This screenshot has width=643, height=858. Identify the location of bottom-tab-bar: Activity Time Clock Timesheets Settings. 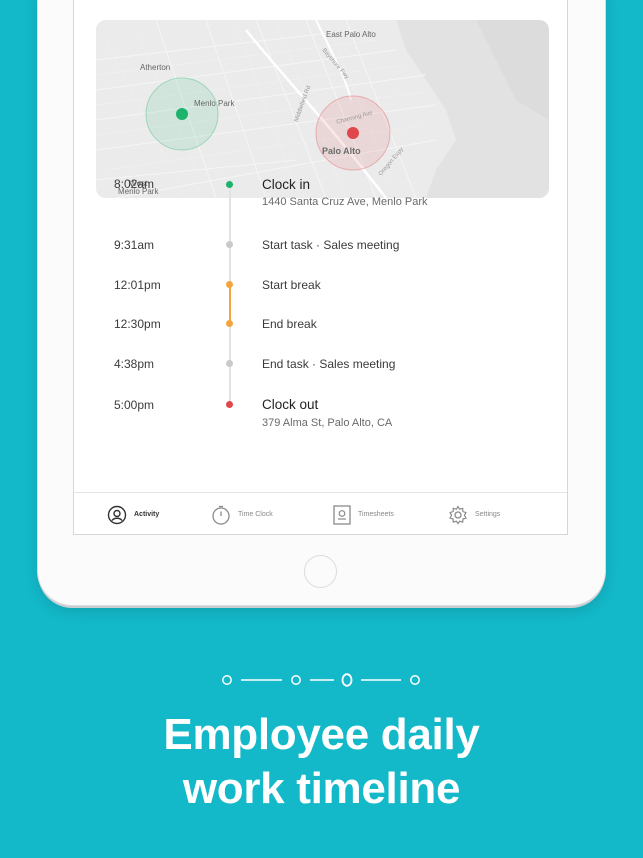
(320, 513).